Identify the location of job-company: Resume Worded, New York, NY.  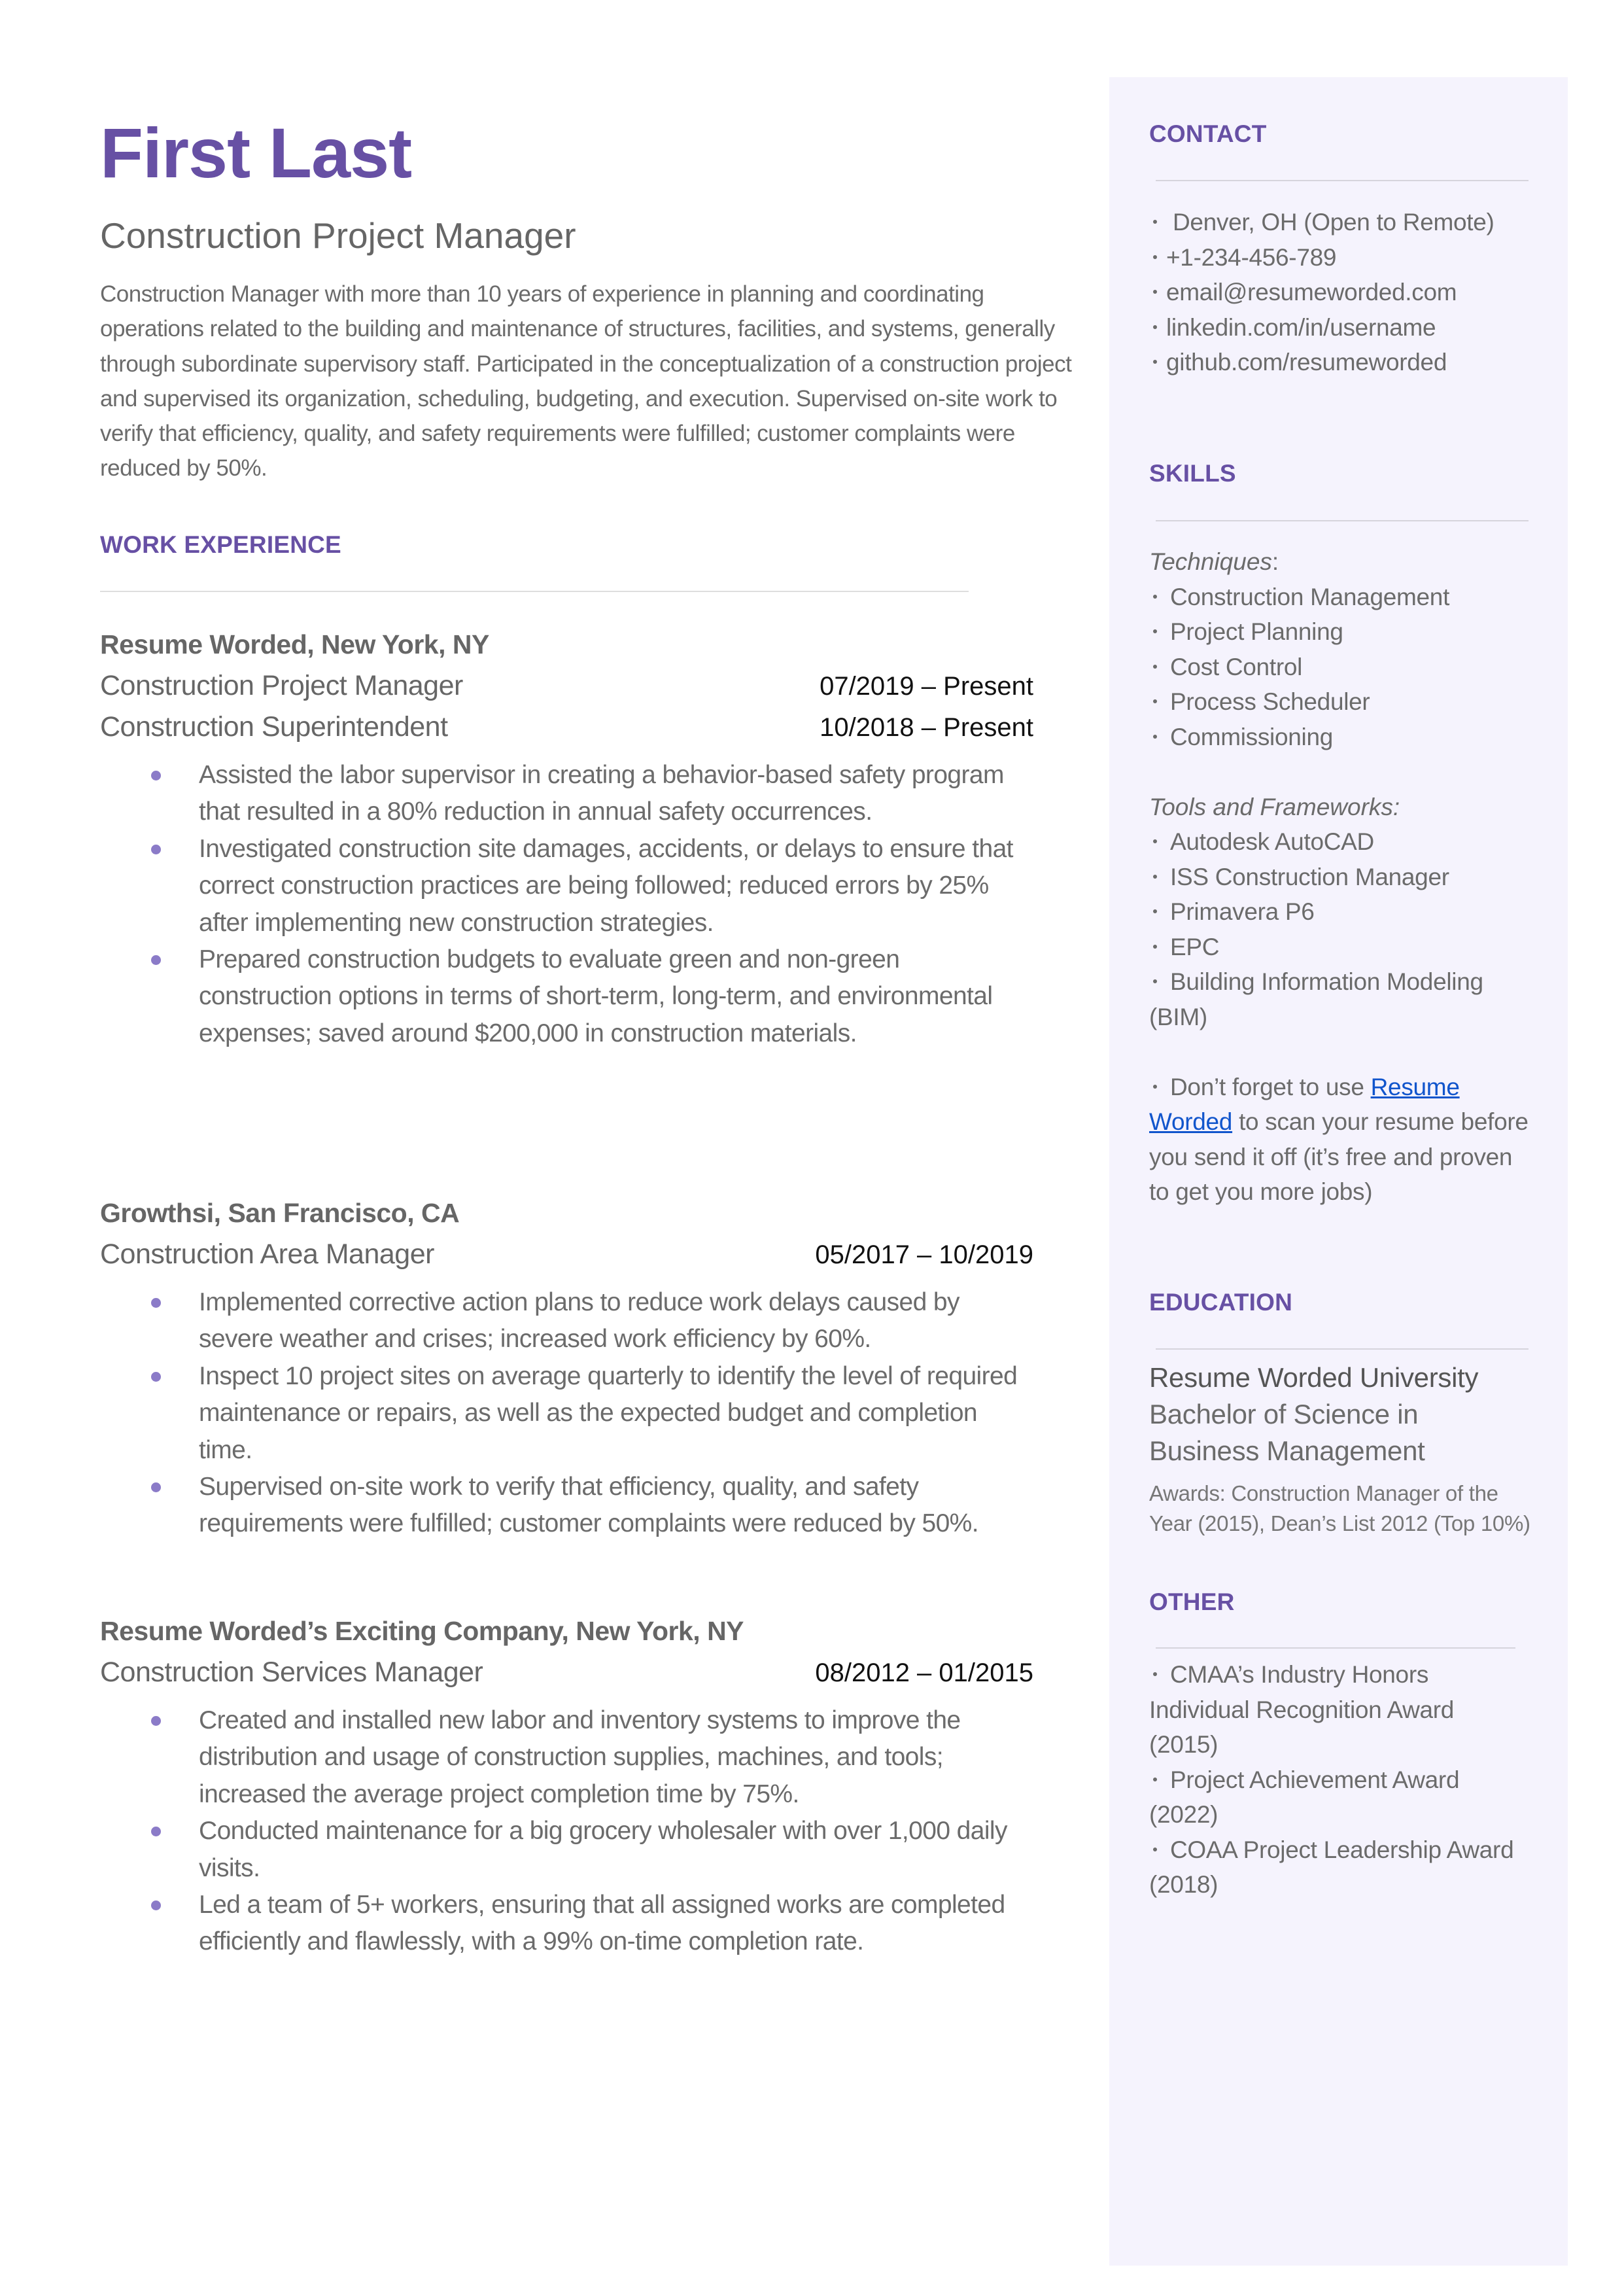
(294, 644).